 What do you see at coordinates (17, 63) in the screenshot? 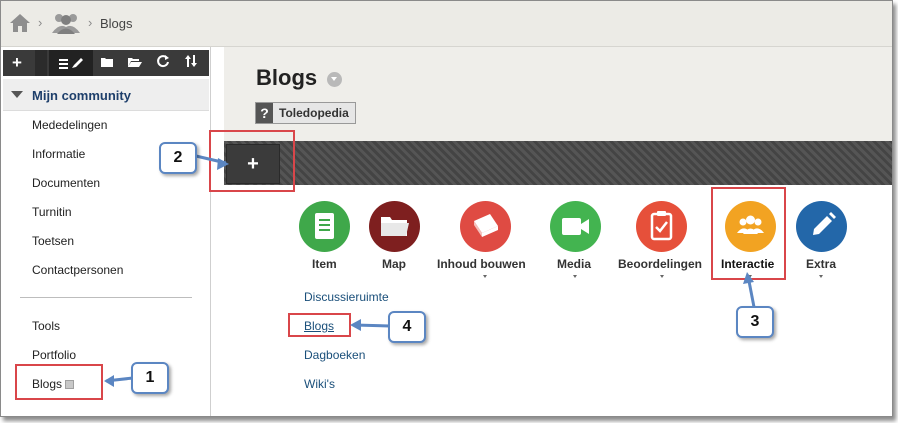
I see `add-menu-item-button: +` at bounding box center [17, 63].